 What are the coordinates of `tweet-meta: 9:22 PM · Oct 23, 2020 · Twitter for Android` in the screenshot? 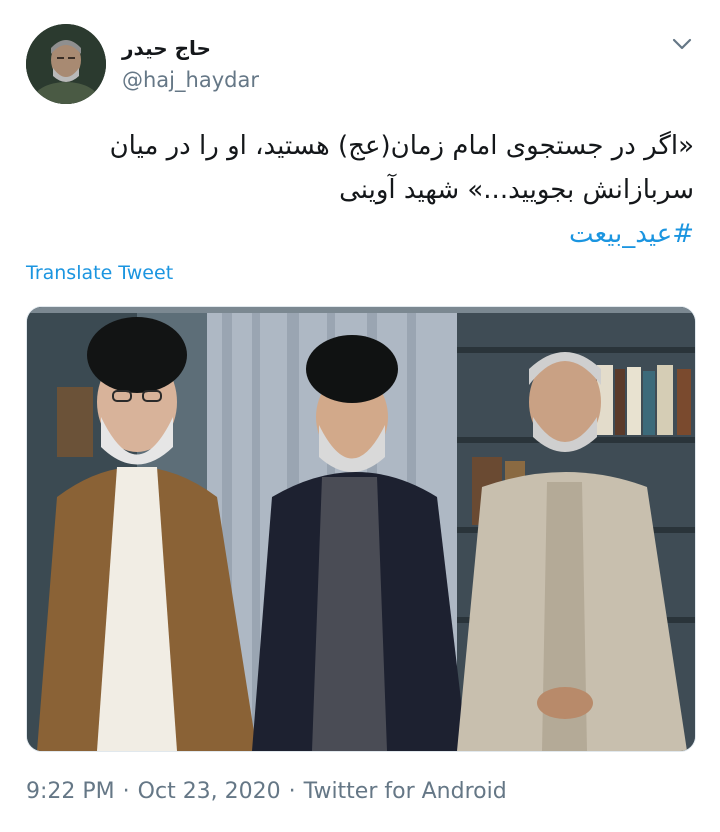 It's located at (266, 791).